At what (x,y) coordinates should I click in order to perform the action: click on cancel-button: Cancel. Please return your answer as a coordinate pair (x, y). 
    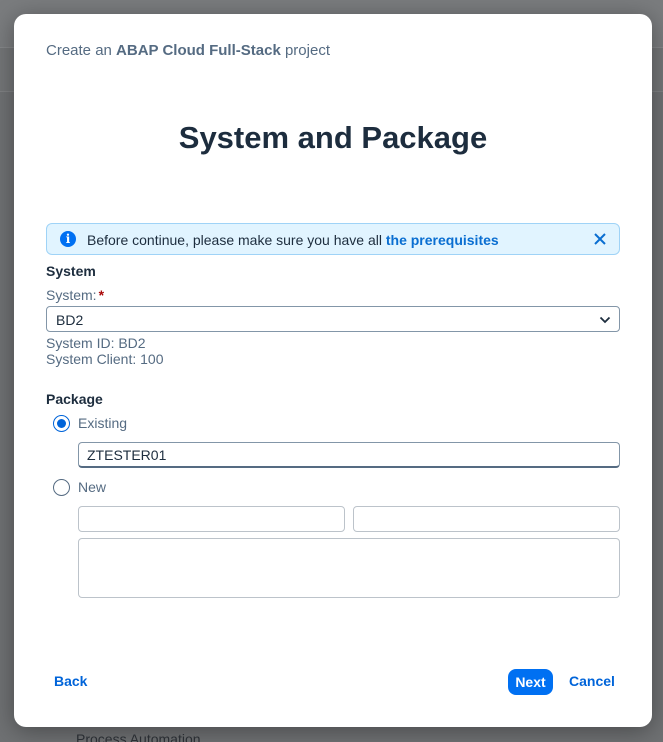
    Looking at the image, I should click on (592, 681).